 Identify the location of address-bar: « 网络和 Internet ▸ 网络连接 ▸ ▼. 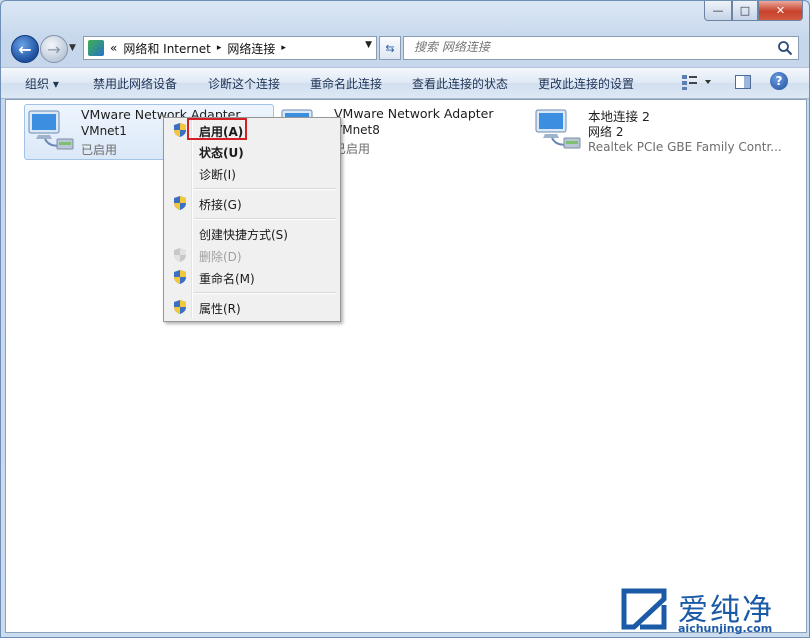
(230, 48).